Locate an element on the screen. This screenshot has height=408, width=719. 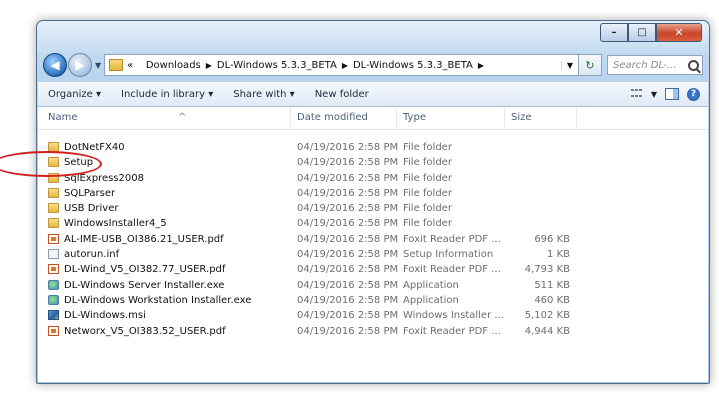
file-name: WindowsInstaller4_5 is located at coordinates (115, 224).